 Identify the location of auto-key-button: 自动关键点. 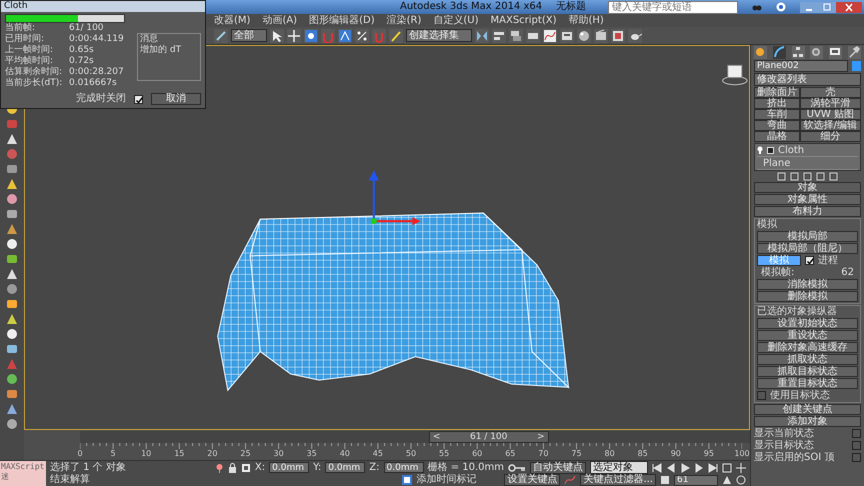
(558, 468).